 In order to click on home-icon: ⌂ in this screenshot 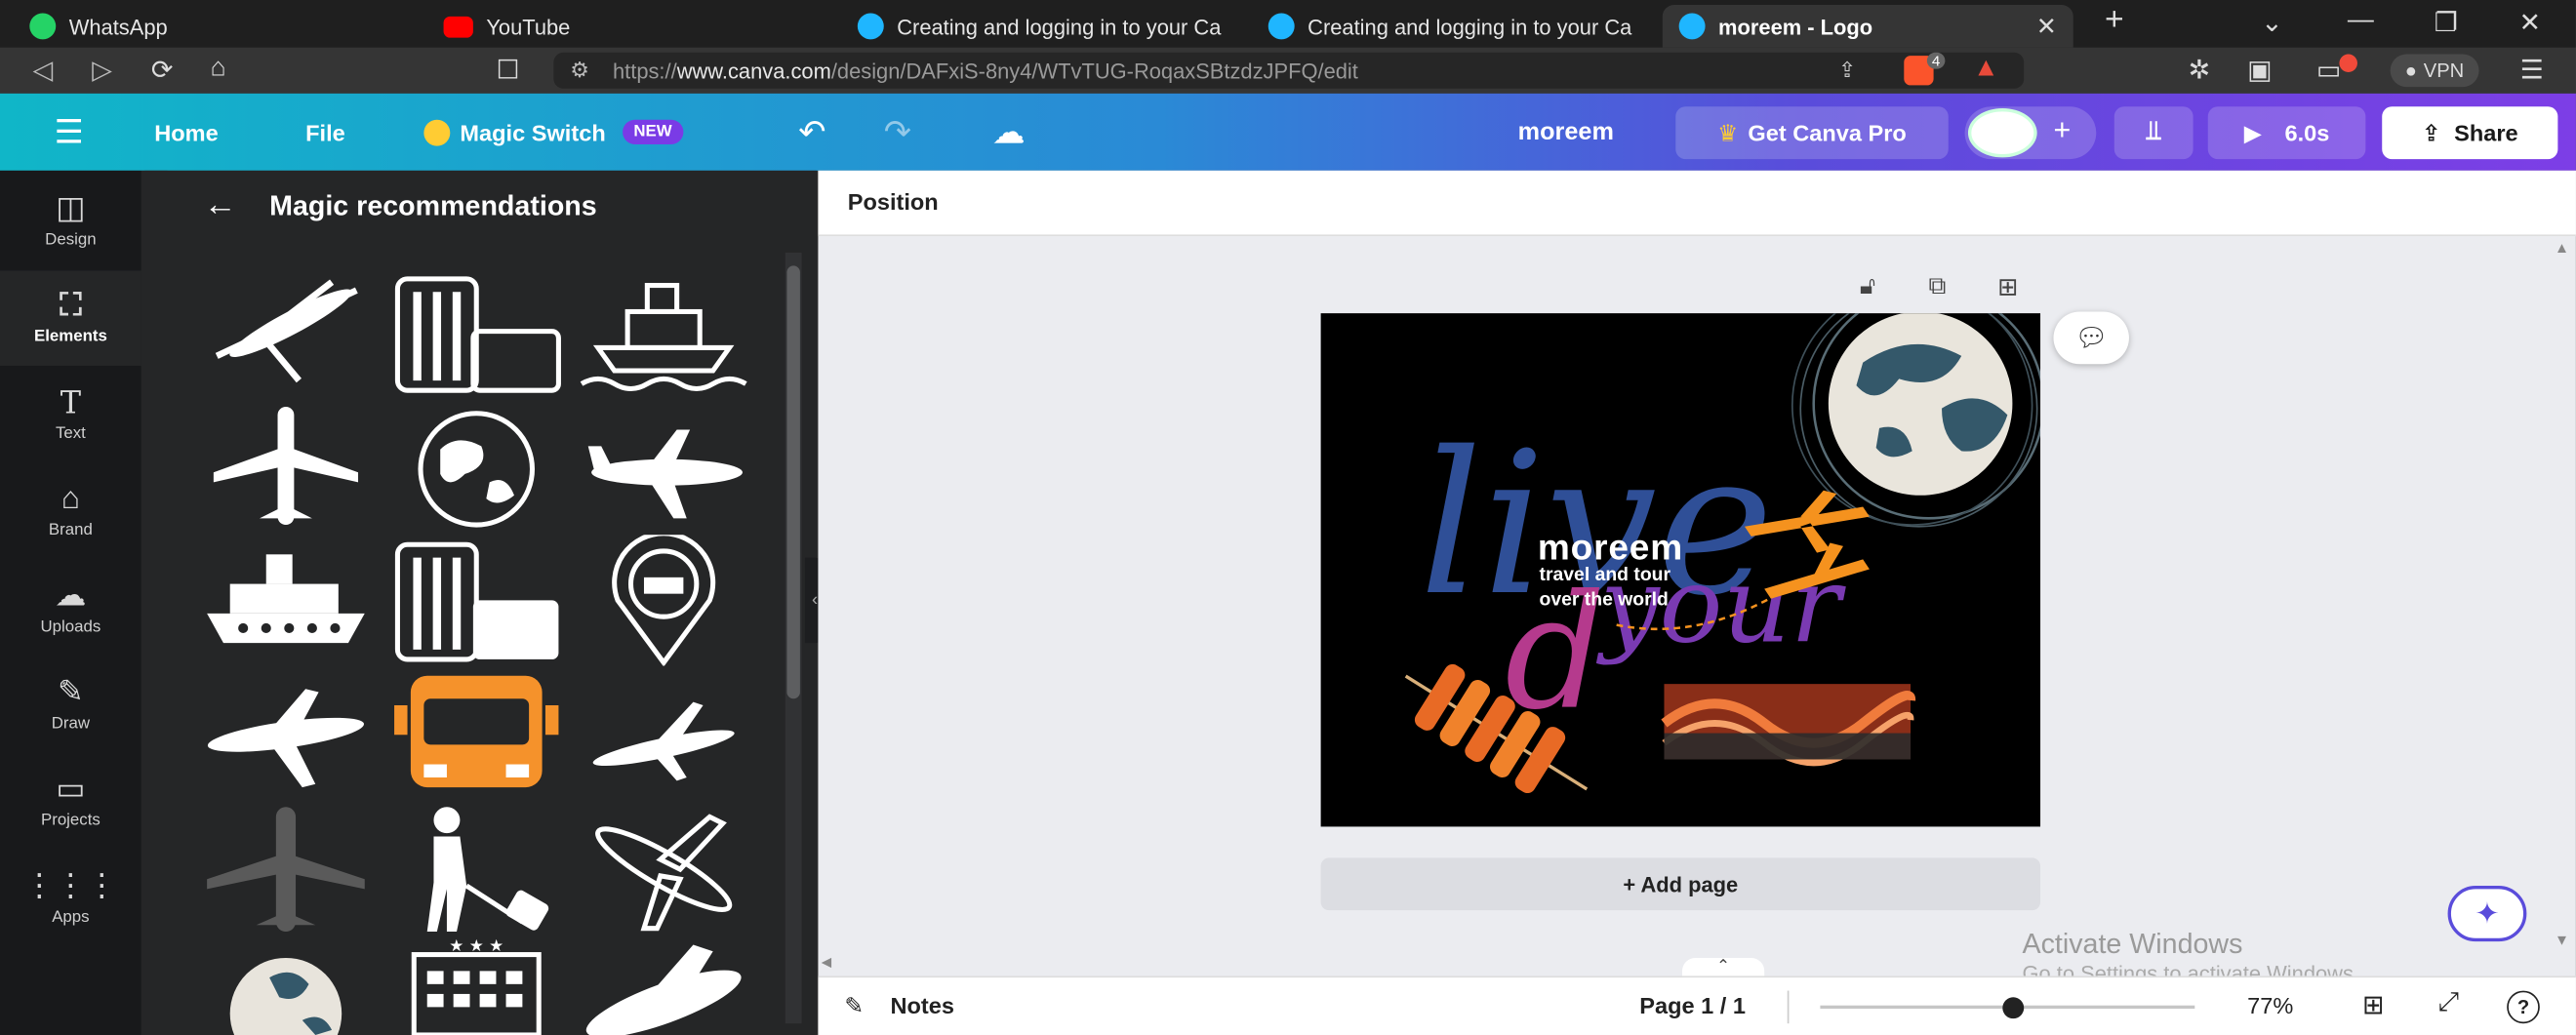, I will do `click(218, 68)`.